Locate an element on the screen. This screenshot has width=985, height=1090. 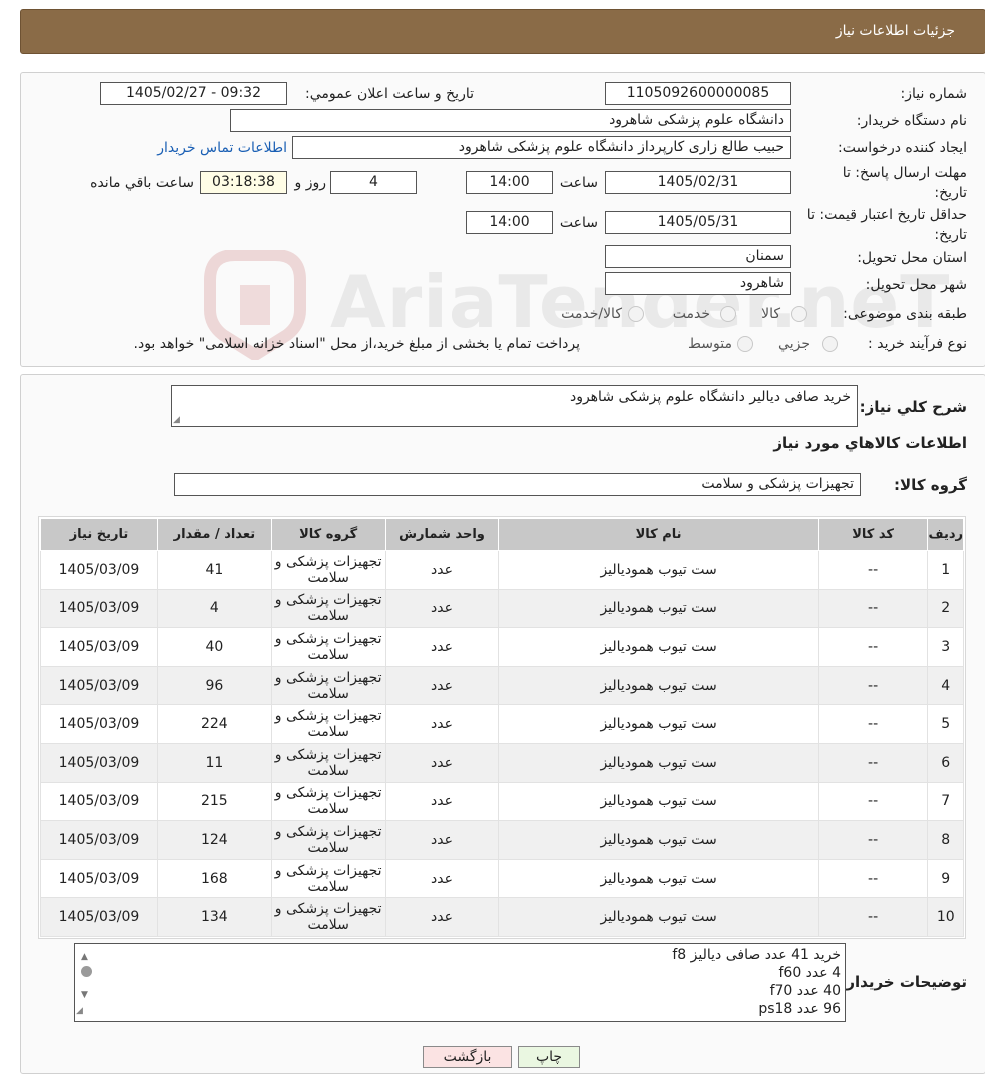
buyer-org-label: نام دستگاه خريدار: is located at coordinates (911, 121).